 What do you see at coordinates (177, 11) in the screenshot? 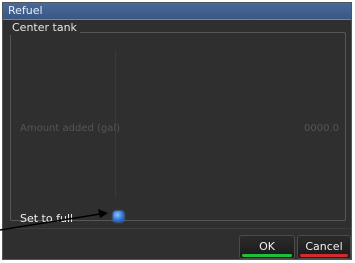
I see `title-bar: Refuel` at bounding box center [177, 11].